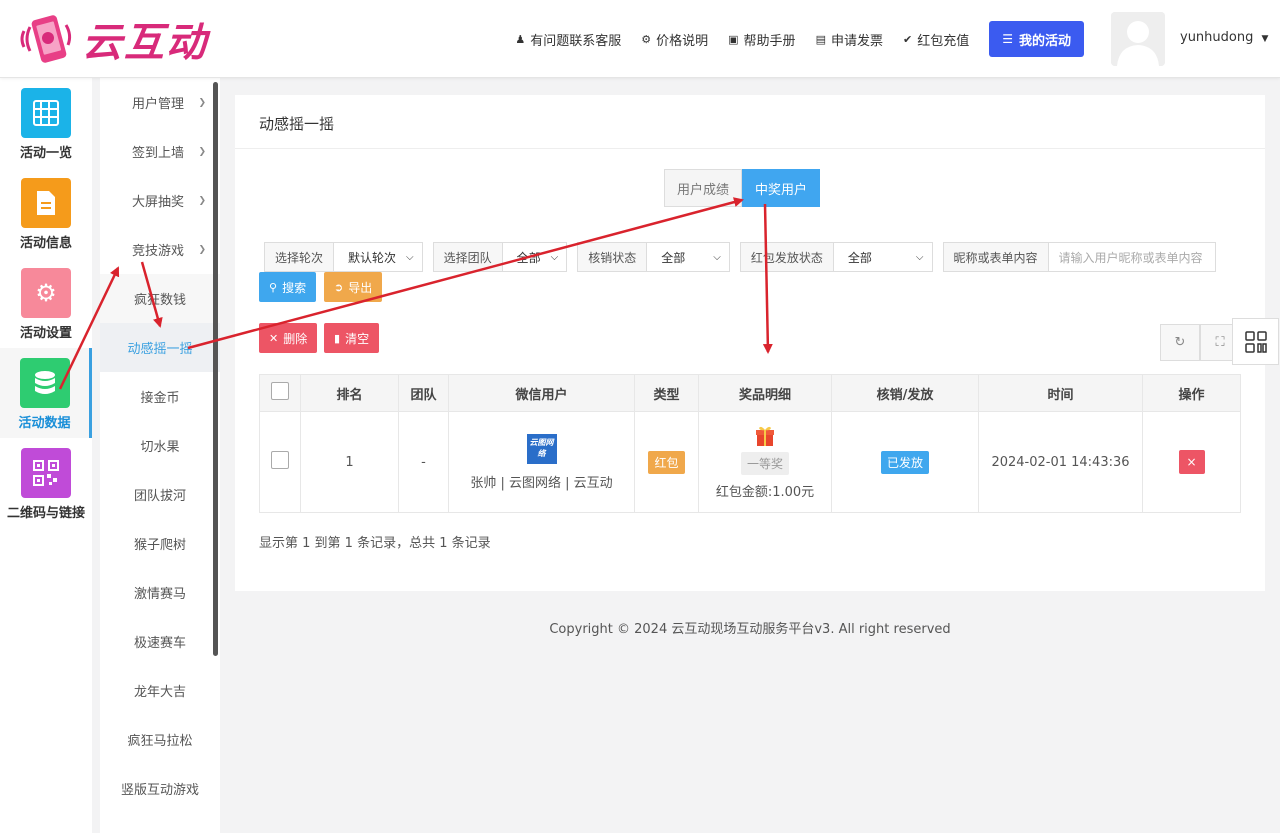 This screenshot has height=833, width=1280. Describe the element at coordinates (761, 39) in the screenshot. I see `nav-help: ▣ 帮助手册` at that location.